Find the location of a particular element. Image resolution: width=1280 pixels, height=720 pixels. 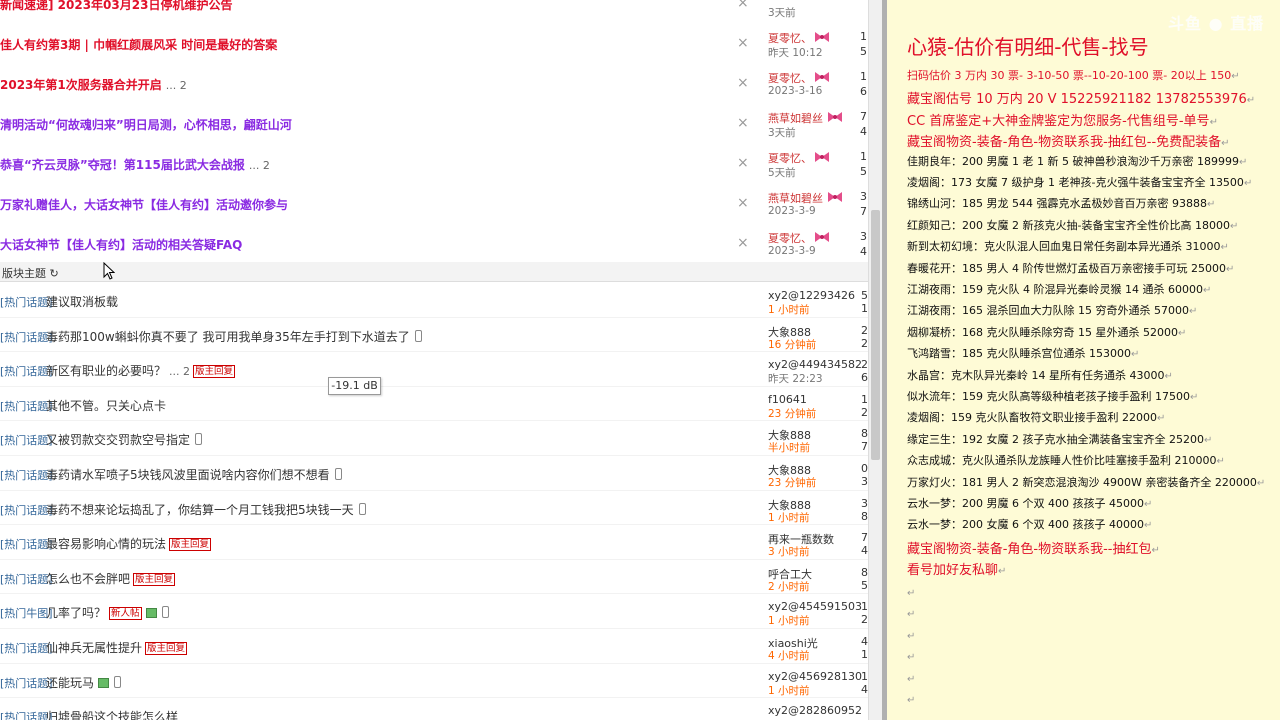

pinned-title: 佳人有约第3期 | 巾帼红颜展风采 时间是最好的答案 is located at coordinates (140, 44).